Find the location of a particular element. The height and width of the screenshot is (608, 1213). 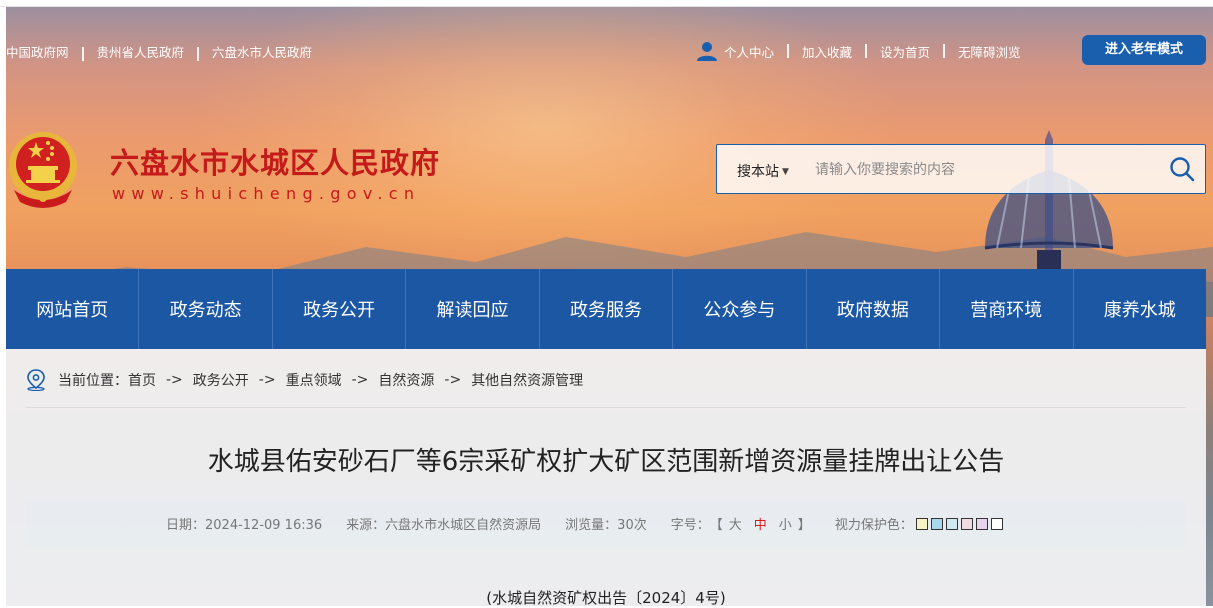

nav-disclosure: 政务公开 is located at coordinates (340, 309).